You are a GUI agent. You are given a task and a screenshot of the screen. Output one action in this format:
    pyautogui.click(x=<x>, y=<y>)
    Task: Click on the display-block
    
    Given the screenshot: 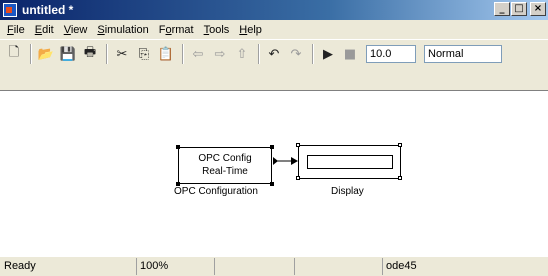 What is the action you would take?
    pyautogui.click(x=349, y=162)
    